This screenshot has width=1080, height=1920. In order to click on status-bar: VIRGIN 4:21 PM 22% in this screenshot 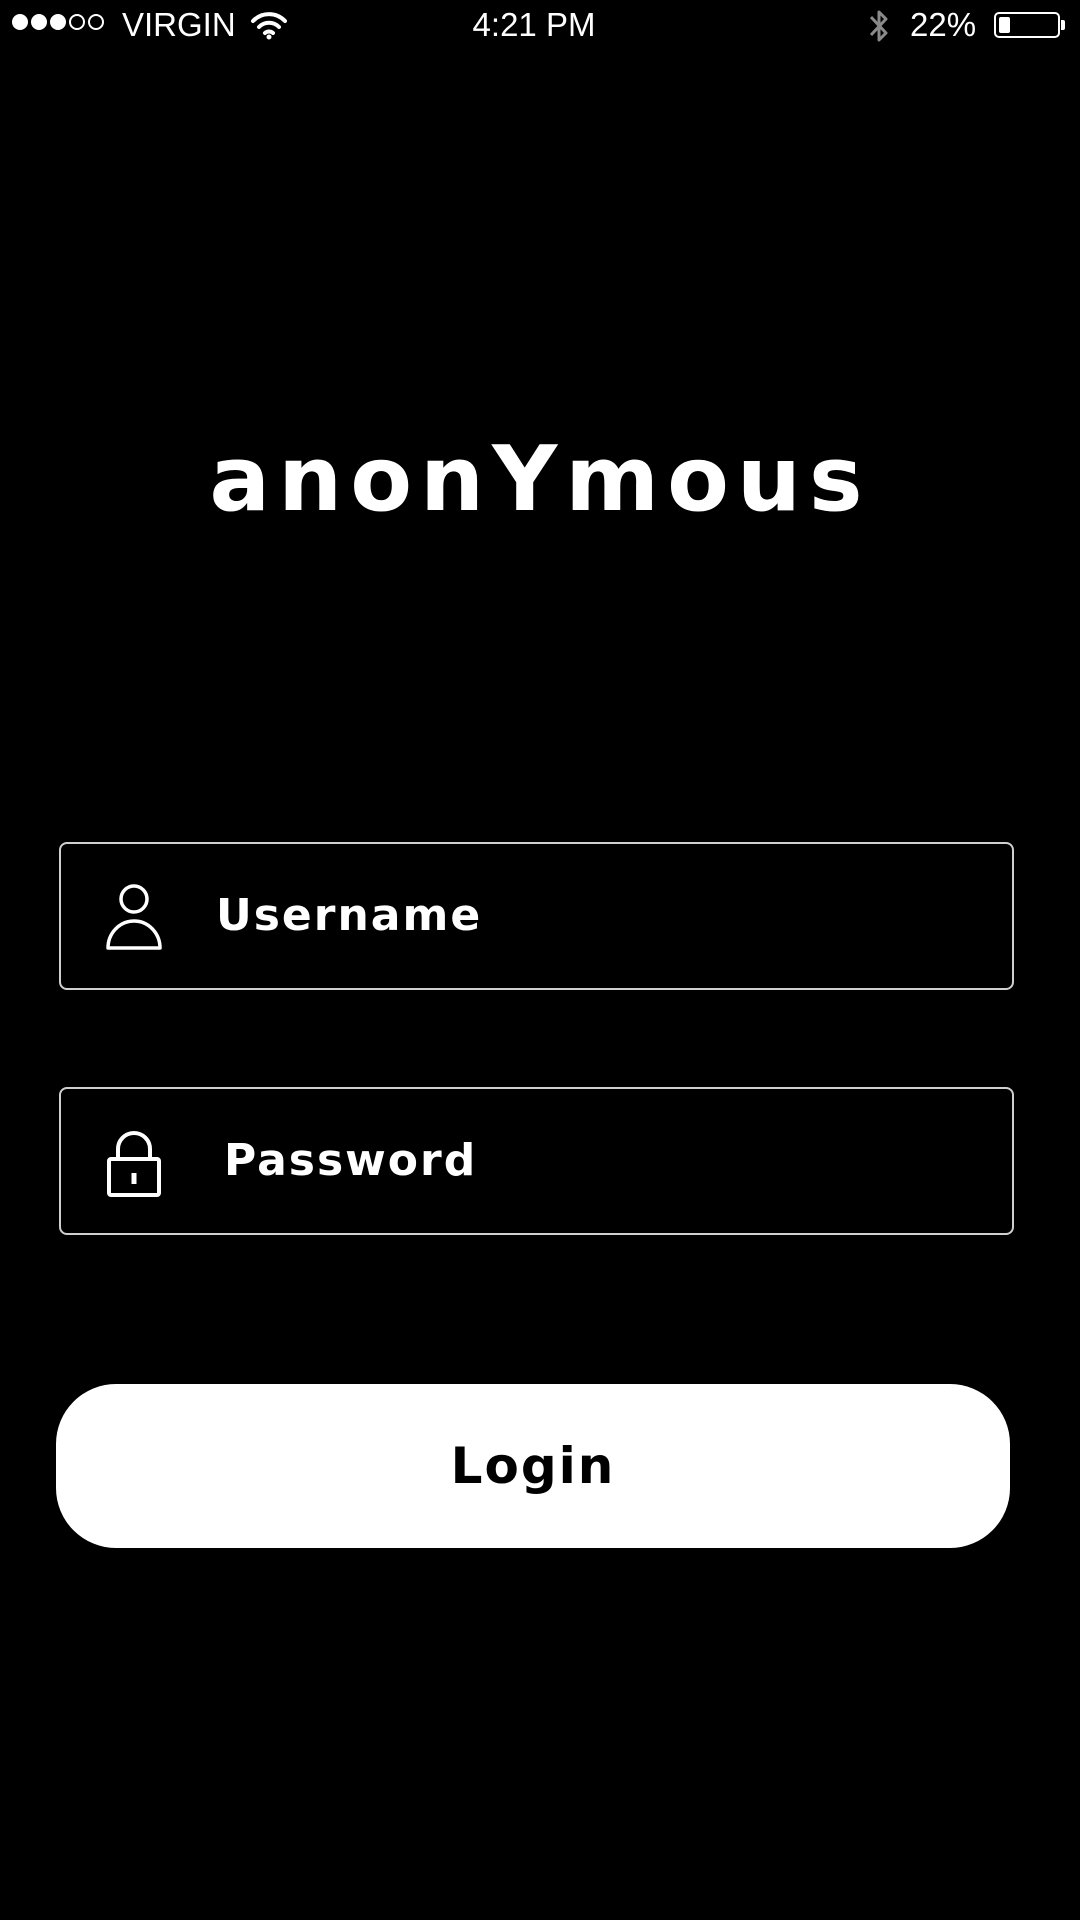, I will do `click(540, 25)`.